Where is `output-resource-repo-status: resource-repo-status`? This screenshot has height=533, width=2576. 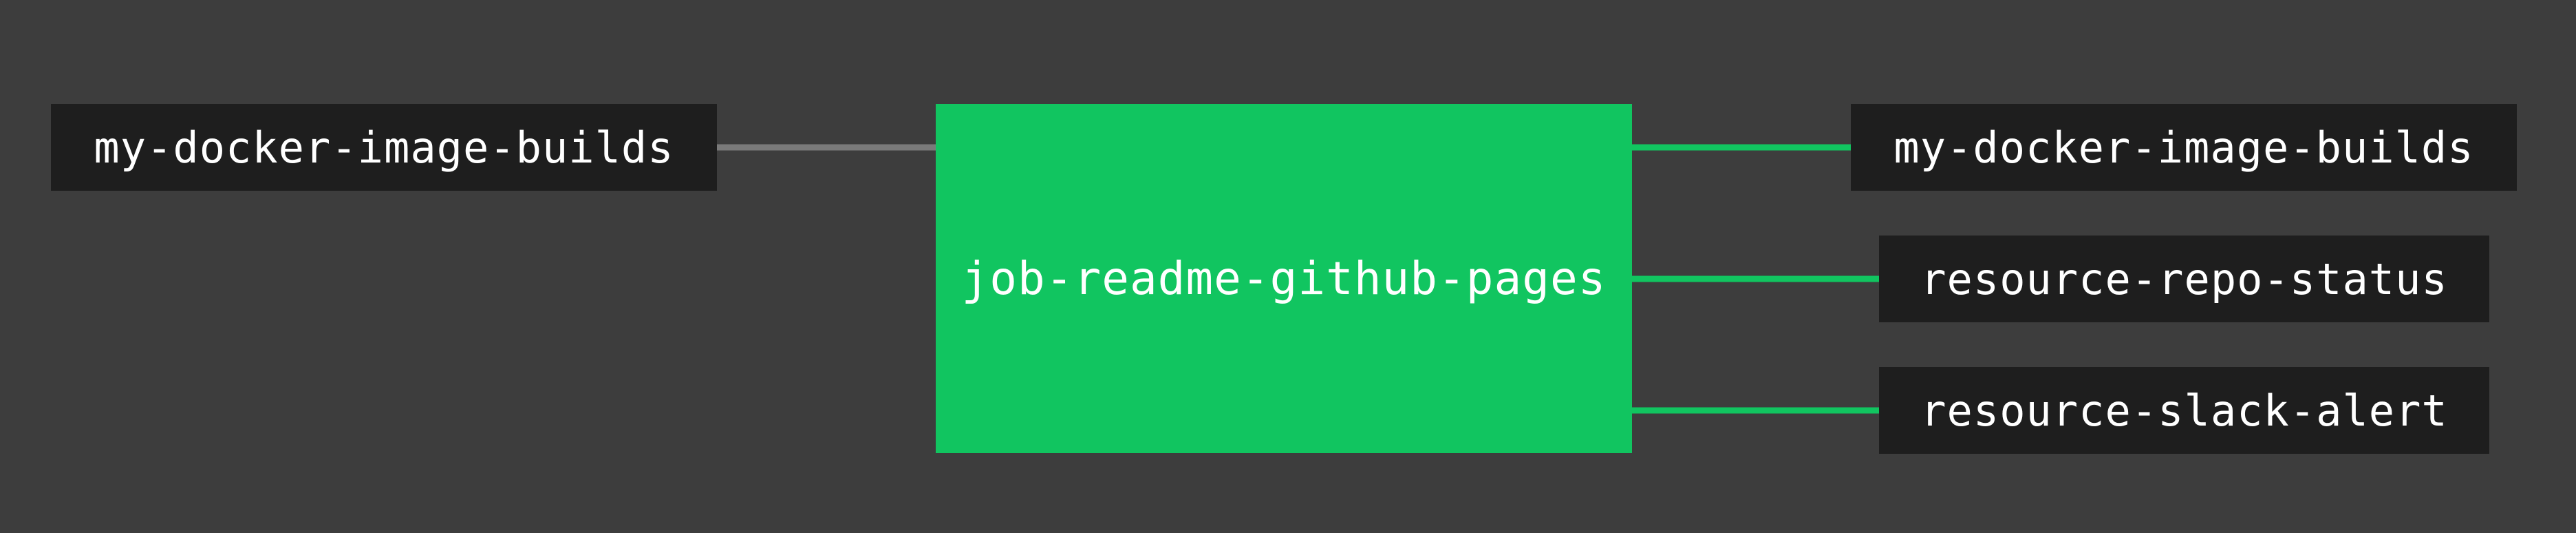 output-resource-repo-status: resource-repo-status is located at coordinates (2184, 279).